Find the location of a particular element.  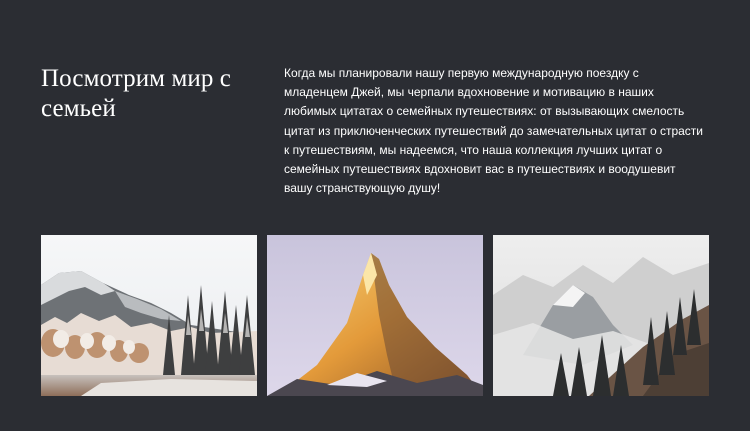

winter-forest-mountain-photo is located at coordinates (149, 315).